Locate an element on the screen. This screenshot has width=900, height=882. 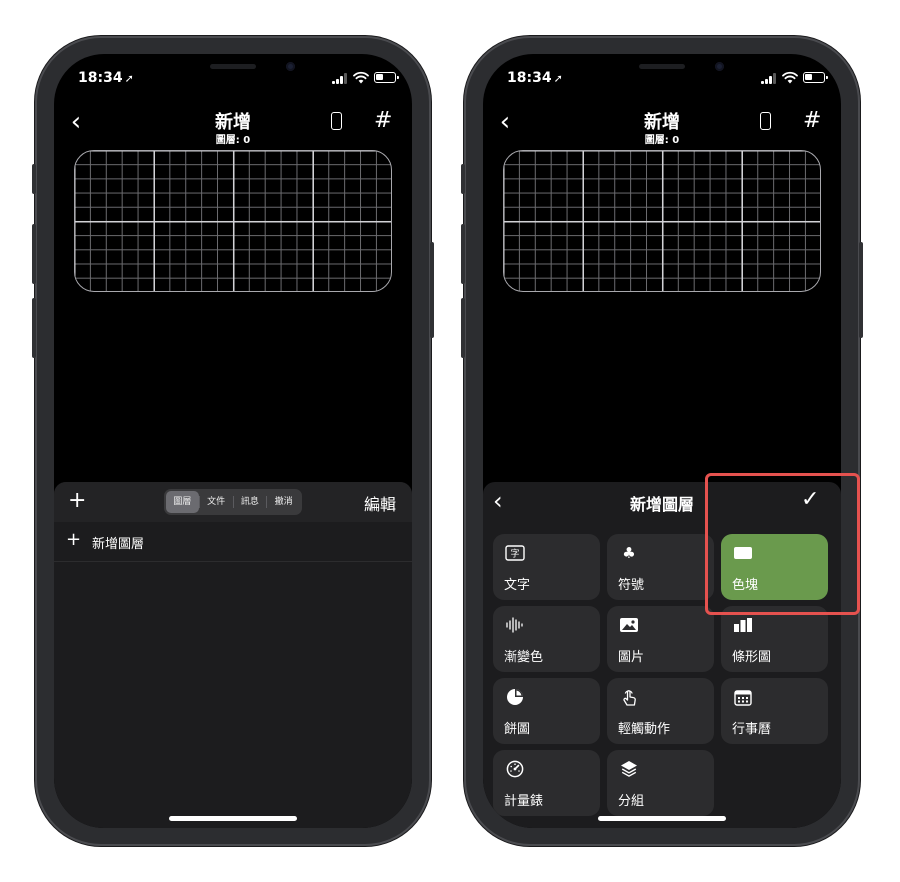
bar-chart-icon is located at coordinates (743, 625).